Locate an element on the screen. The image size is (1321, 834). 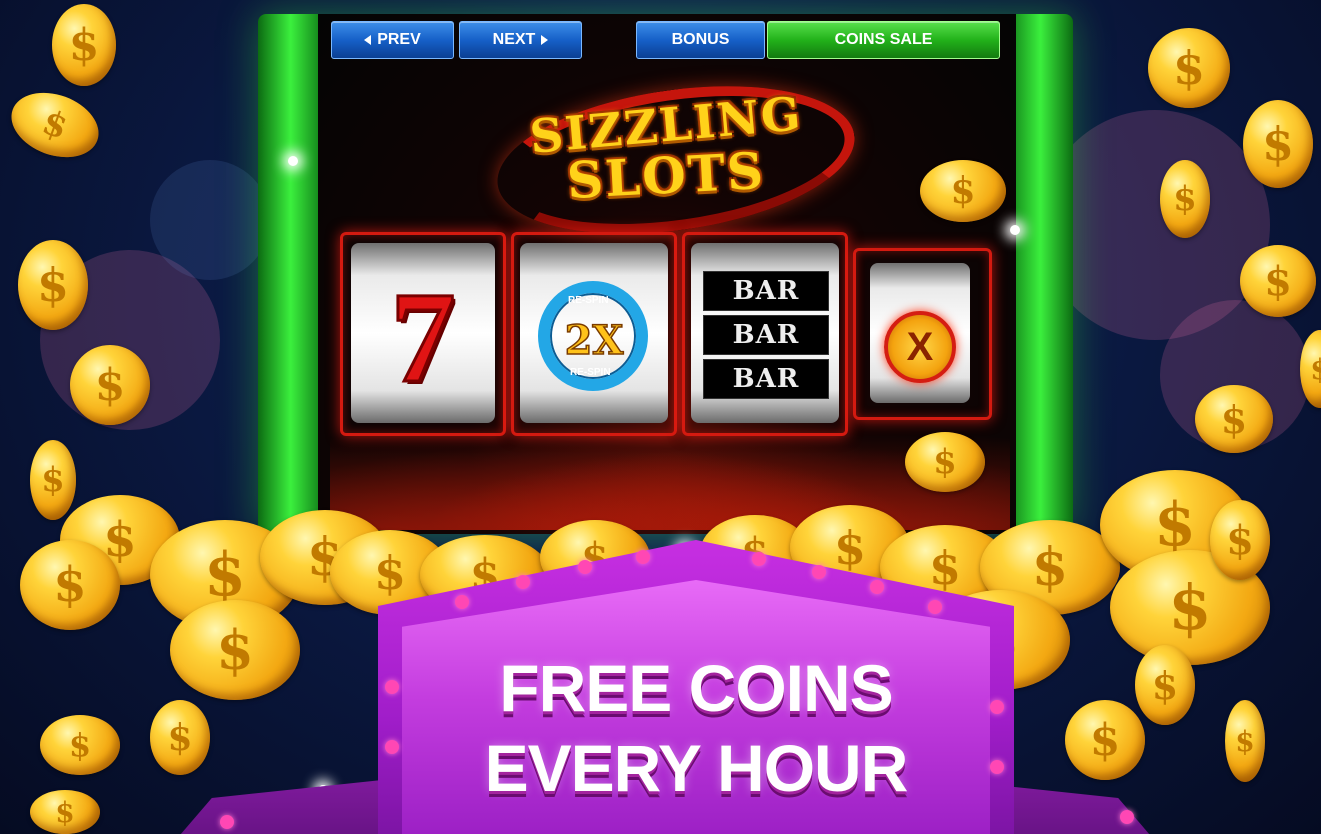
bar-stack: BAR BAR BAR is located at coordinates (766, 337).